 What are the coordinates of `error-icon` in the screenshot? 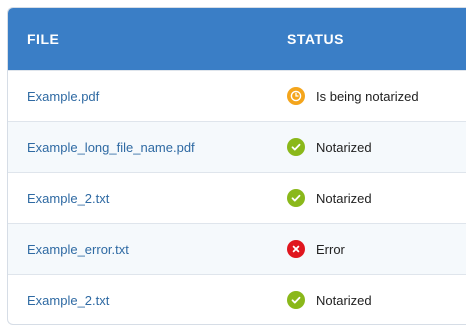 It's located at (296, 249).